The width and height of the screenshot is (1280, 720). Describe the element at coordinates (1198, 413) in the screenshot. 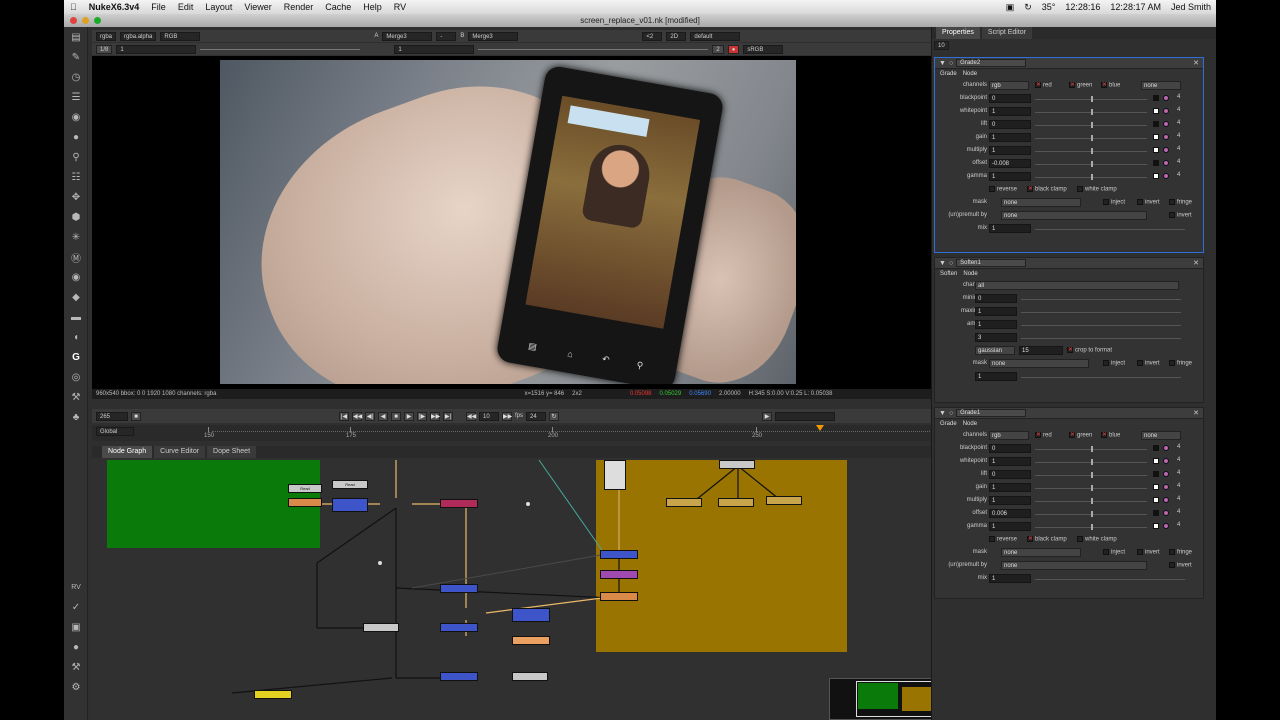

I see `close-icon: ✕` at that location.